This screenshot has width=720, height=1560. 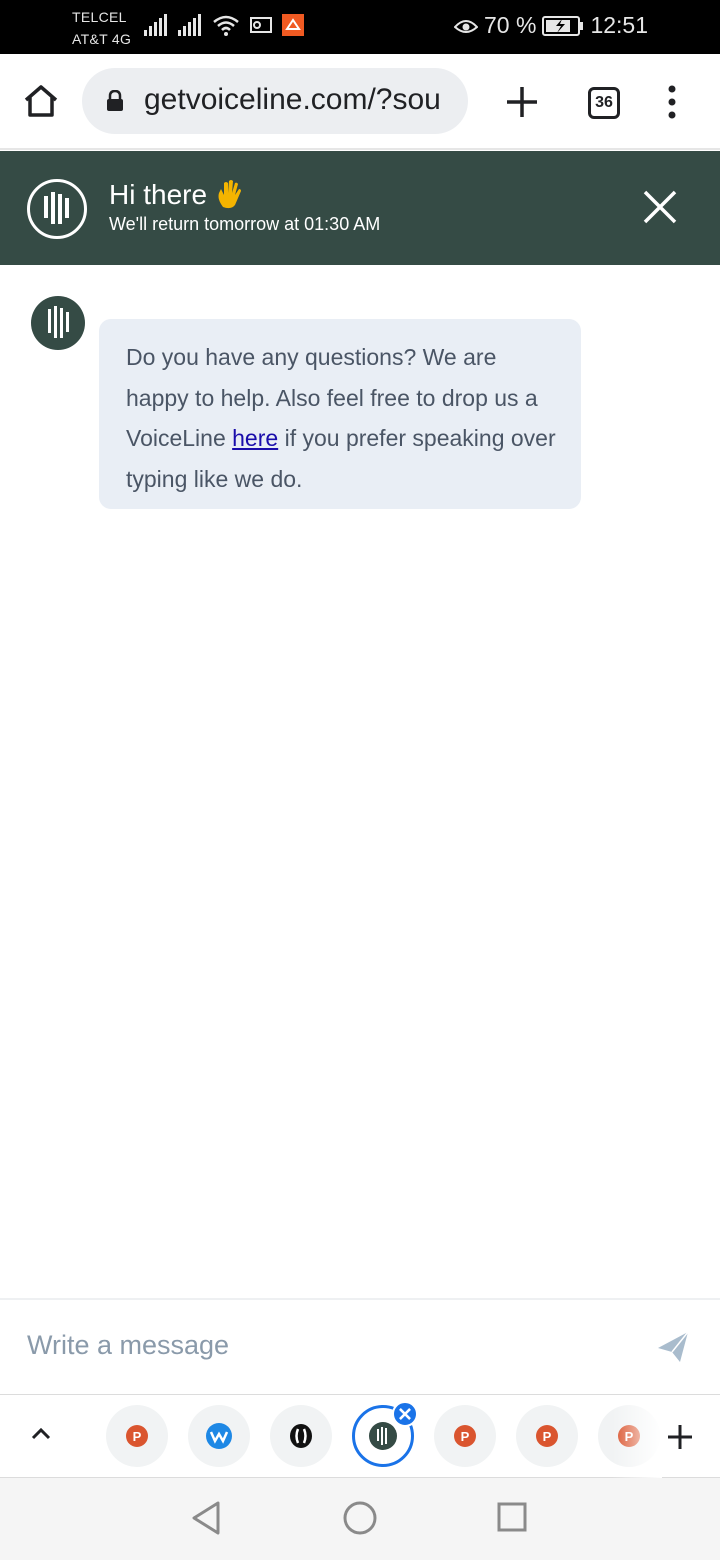 What do you see at coordinates (360, 1346) in the screenshot?
I see `message-composer: Write a message` at bounding box center [360, 1346].